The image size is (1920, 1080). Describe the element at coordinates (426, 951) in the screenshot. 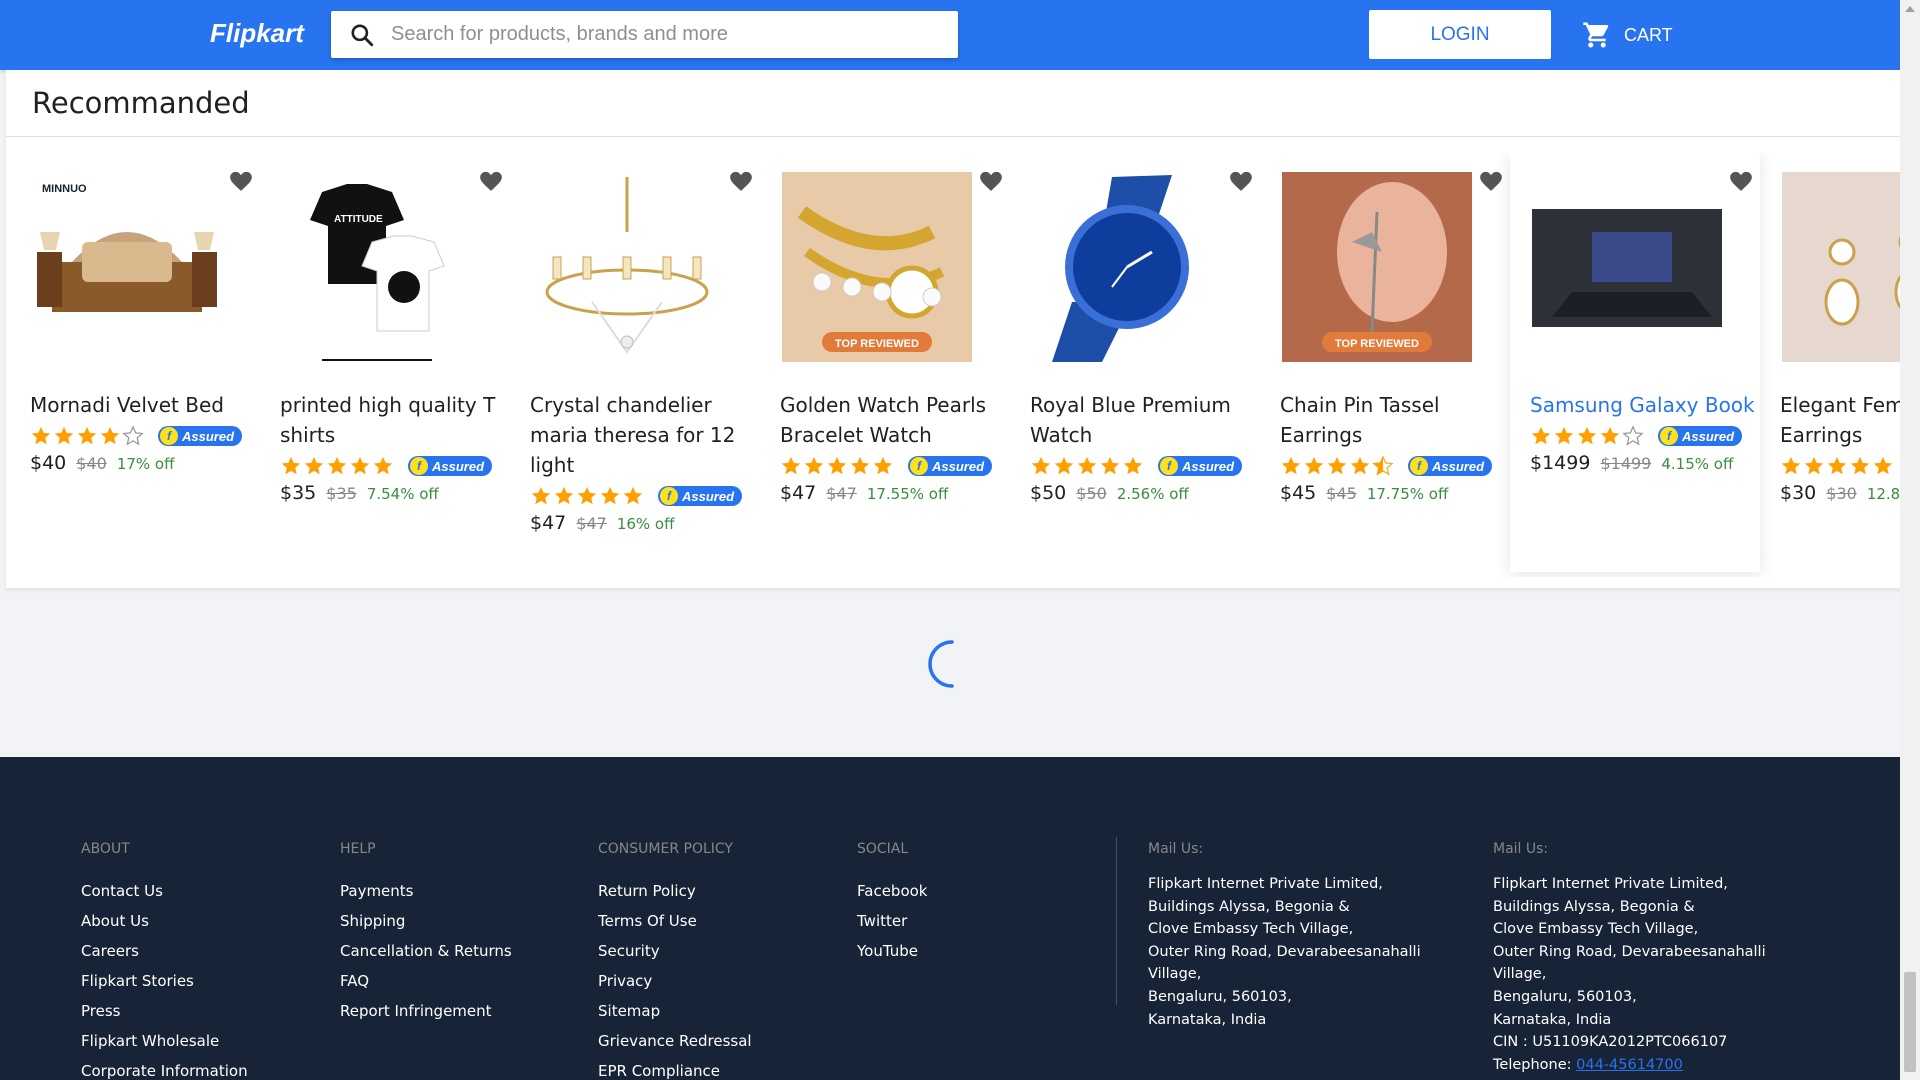

I see `footer-link: Cancellation & Returns` at that location.